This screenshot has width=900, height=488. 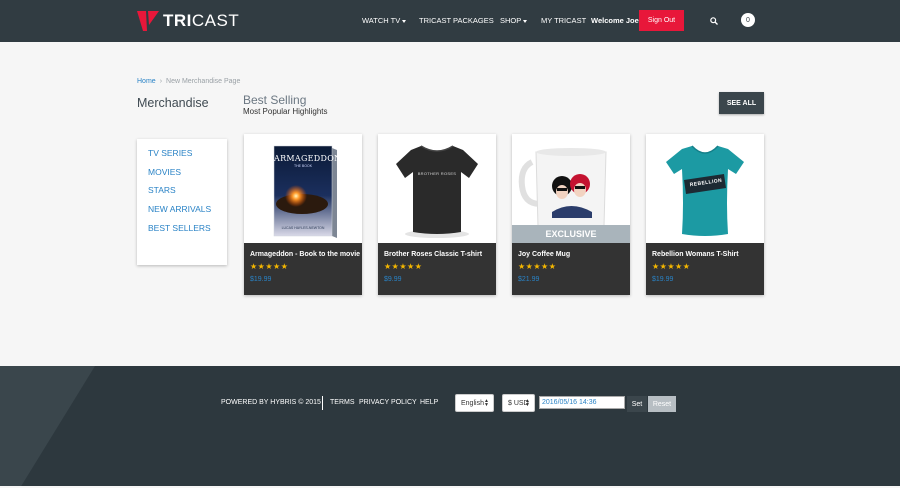 What do you see at coordinates (179, 228) in the screenshot?
I see `sidebar-item-best-sellers: BEST SELLERS` at bounding box center [179, 228].